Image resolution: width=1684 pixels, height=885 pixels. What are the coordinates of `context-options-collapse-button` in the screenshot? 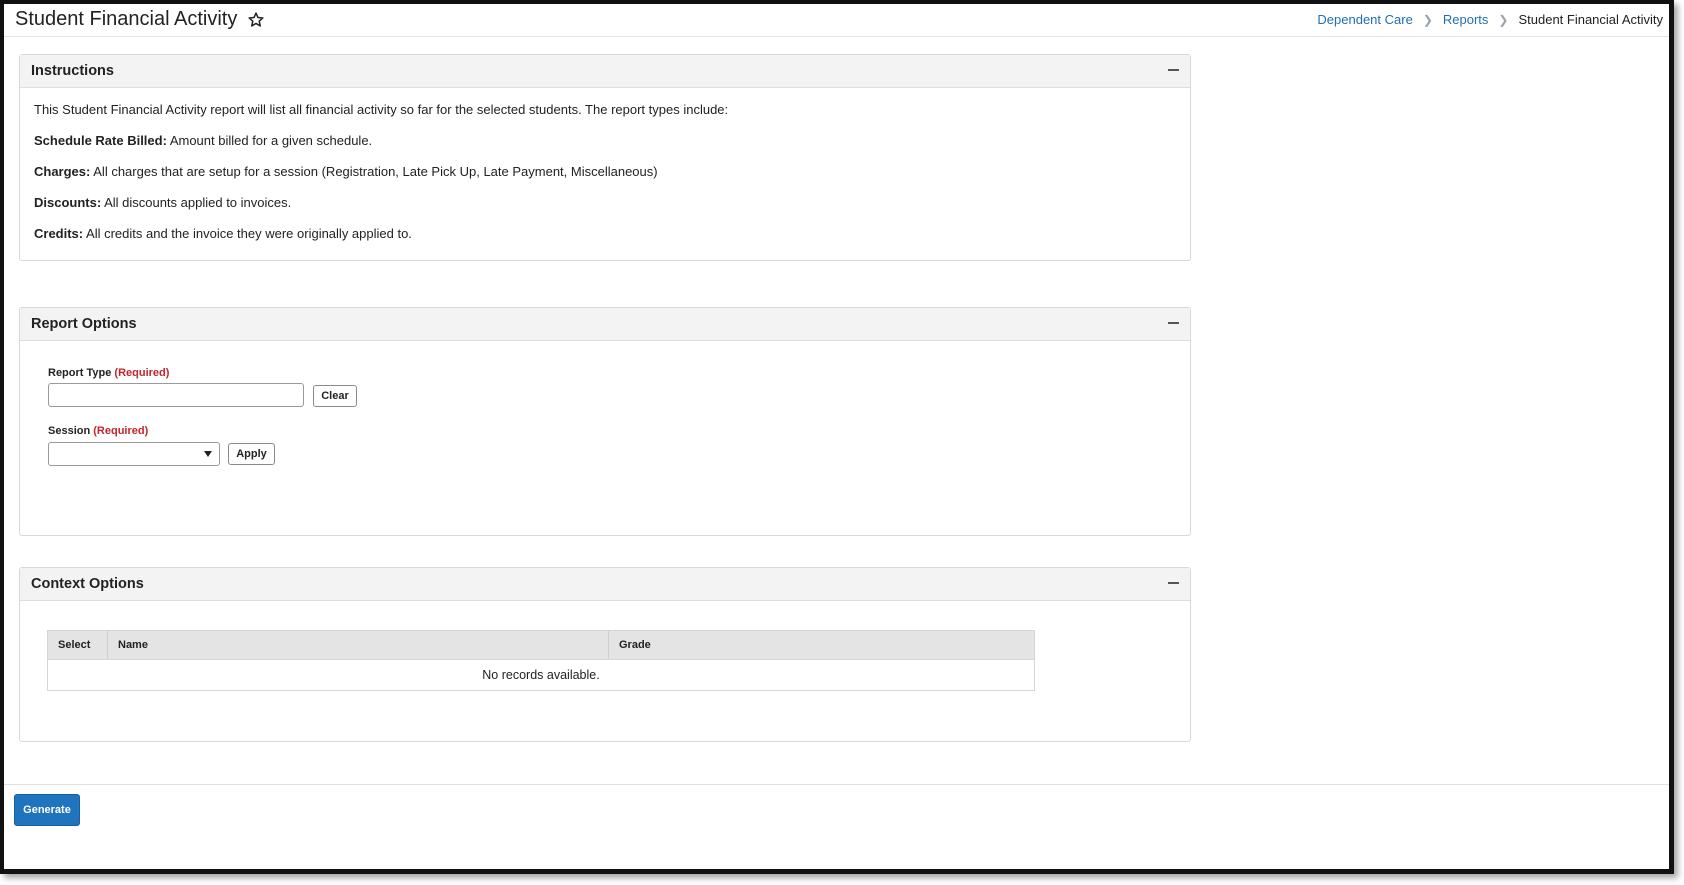 It's located at (1174, 584).